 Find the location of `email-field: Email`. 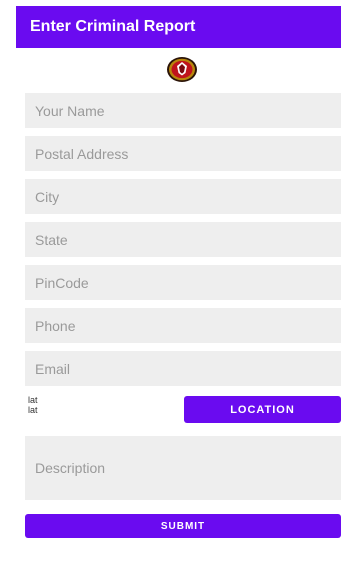

email-field: Email is located at coordinates (183, 368).